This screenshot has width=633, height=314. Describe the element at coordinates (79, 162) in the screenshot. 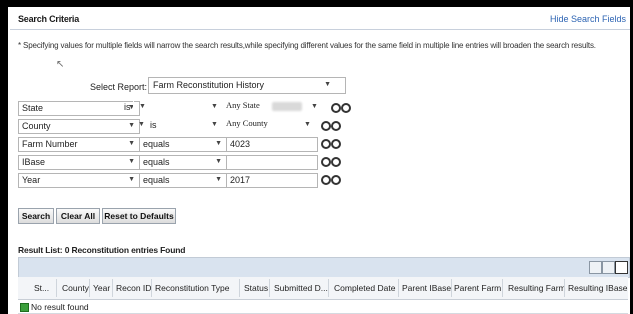

I see `field-select: IBase ▼` at that location.